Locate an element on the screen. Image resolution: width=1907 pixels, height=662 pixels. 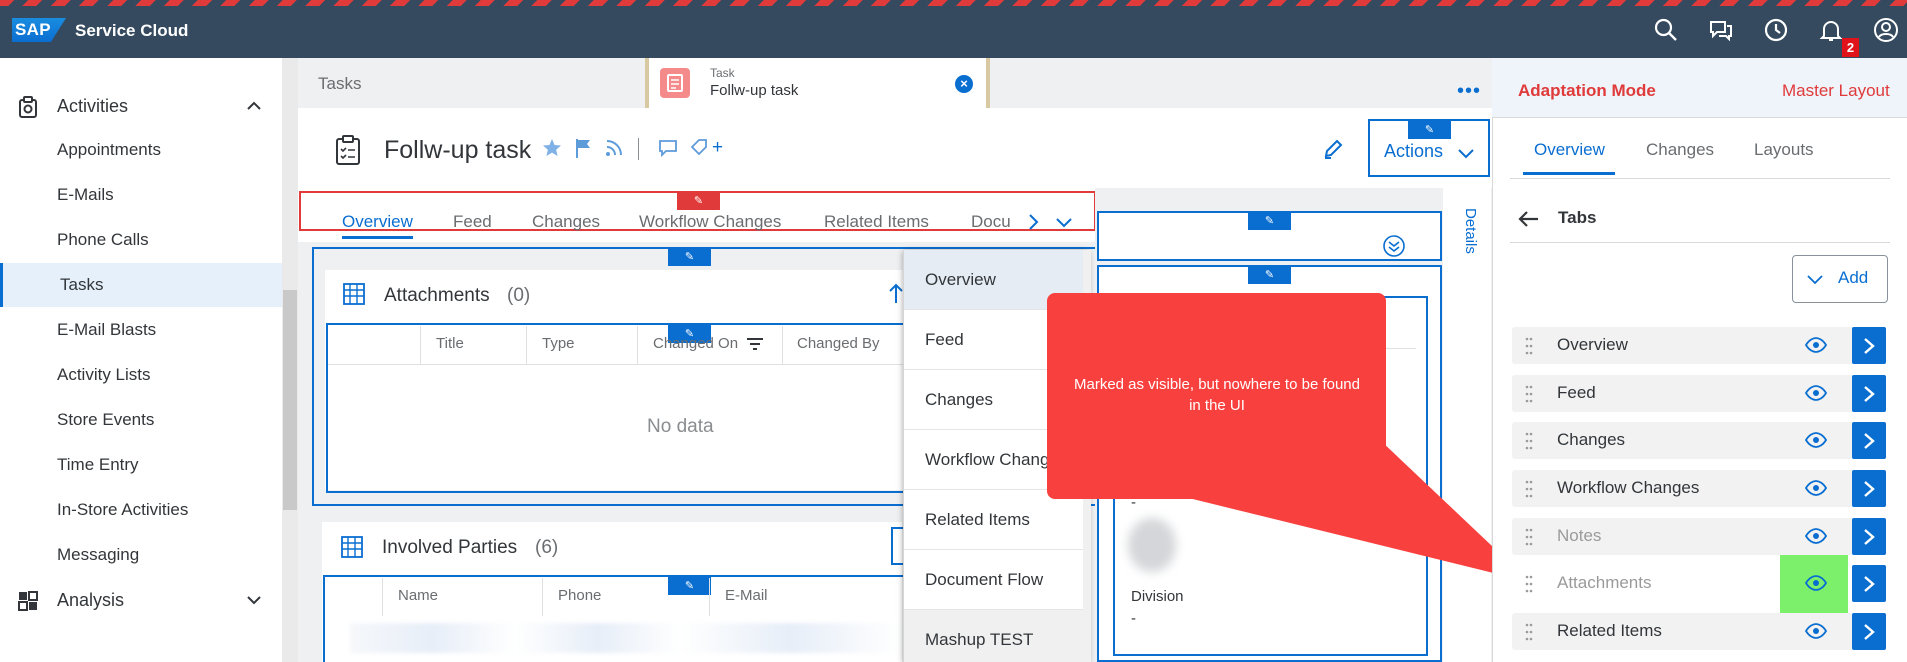
adaptation-stripe is located at coordinates (953, 3).